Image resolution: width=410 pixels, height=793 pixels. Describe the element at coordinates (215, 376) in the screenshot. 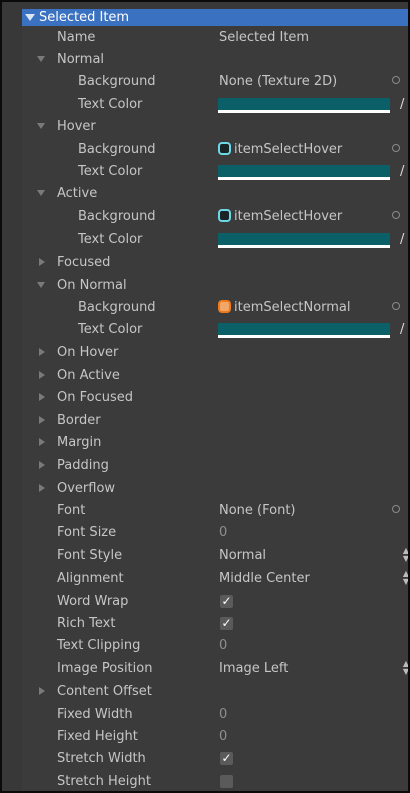

I see `row-on-active: On Active` at that location.